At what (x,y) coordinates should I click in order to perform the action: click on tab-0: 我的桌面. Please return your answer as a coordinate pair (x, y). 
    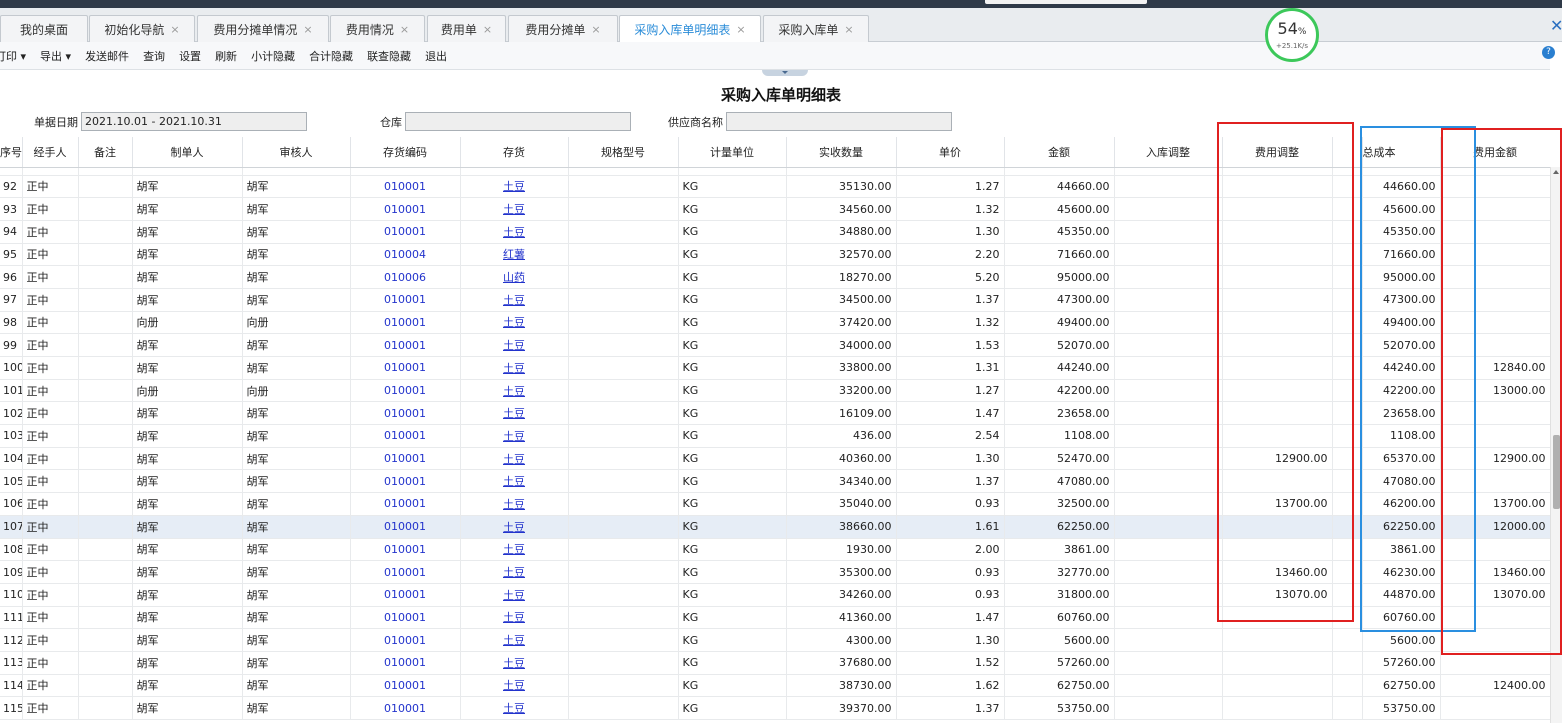
    Looking at the image, I should click on (44, 28).